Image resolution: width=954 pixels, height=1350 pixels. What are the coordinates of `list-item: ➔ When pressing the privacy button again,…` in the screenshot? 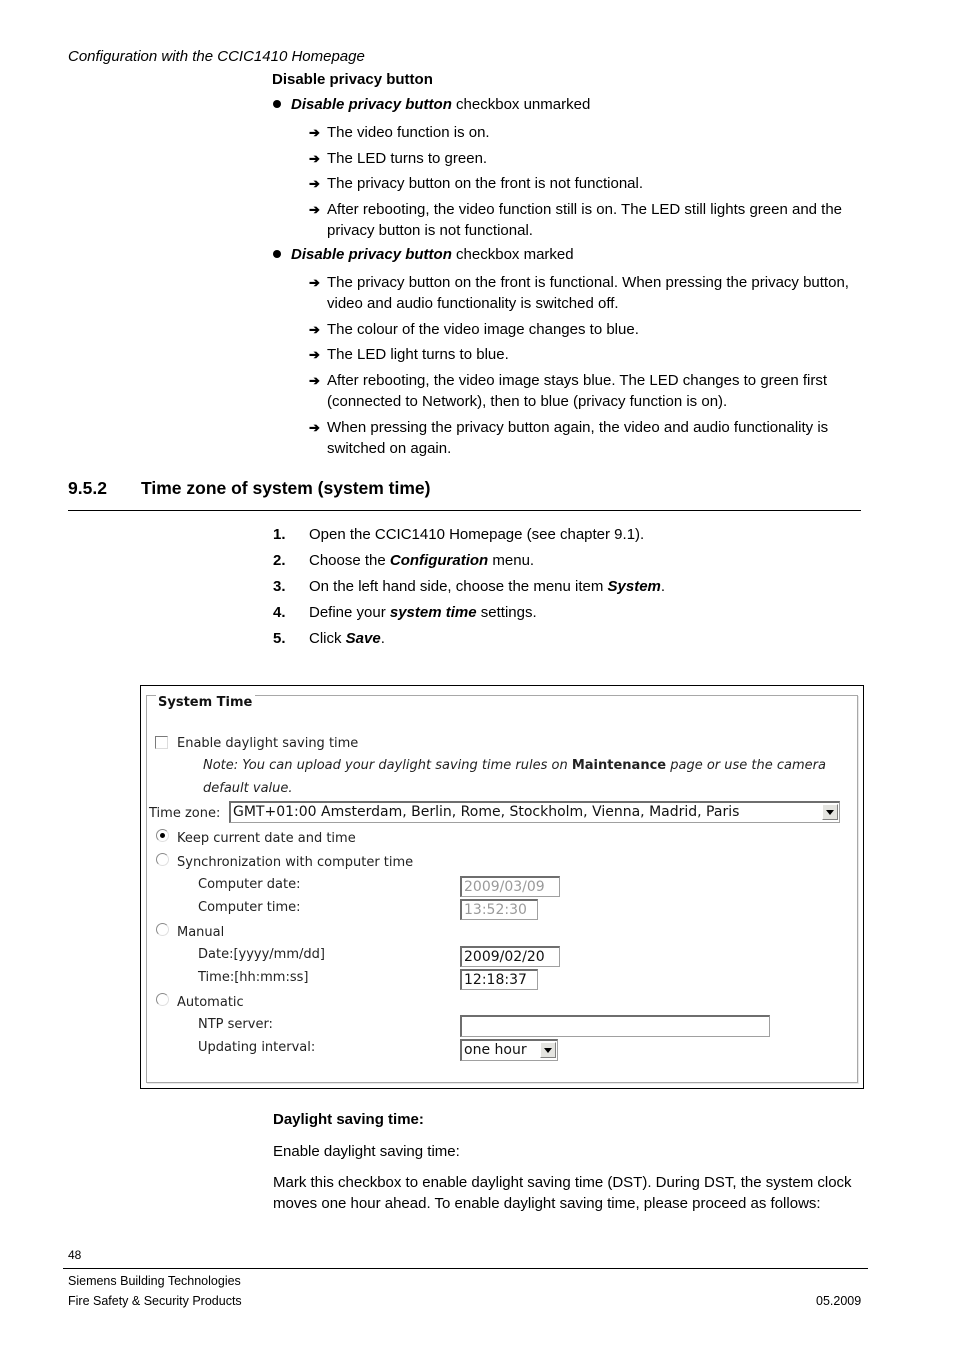 It's located at (569, 438).